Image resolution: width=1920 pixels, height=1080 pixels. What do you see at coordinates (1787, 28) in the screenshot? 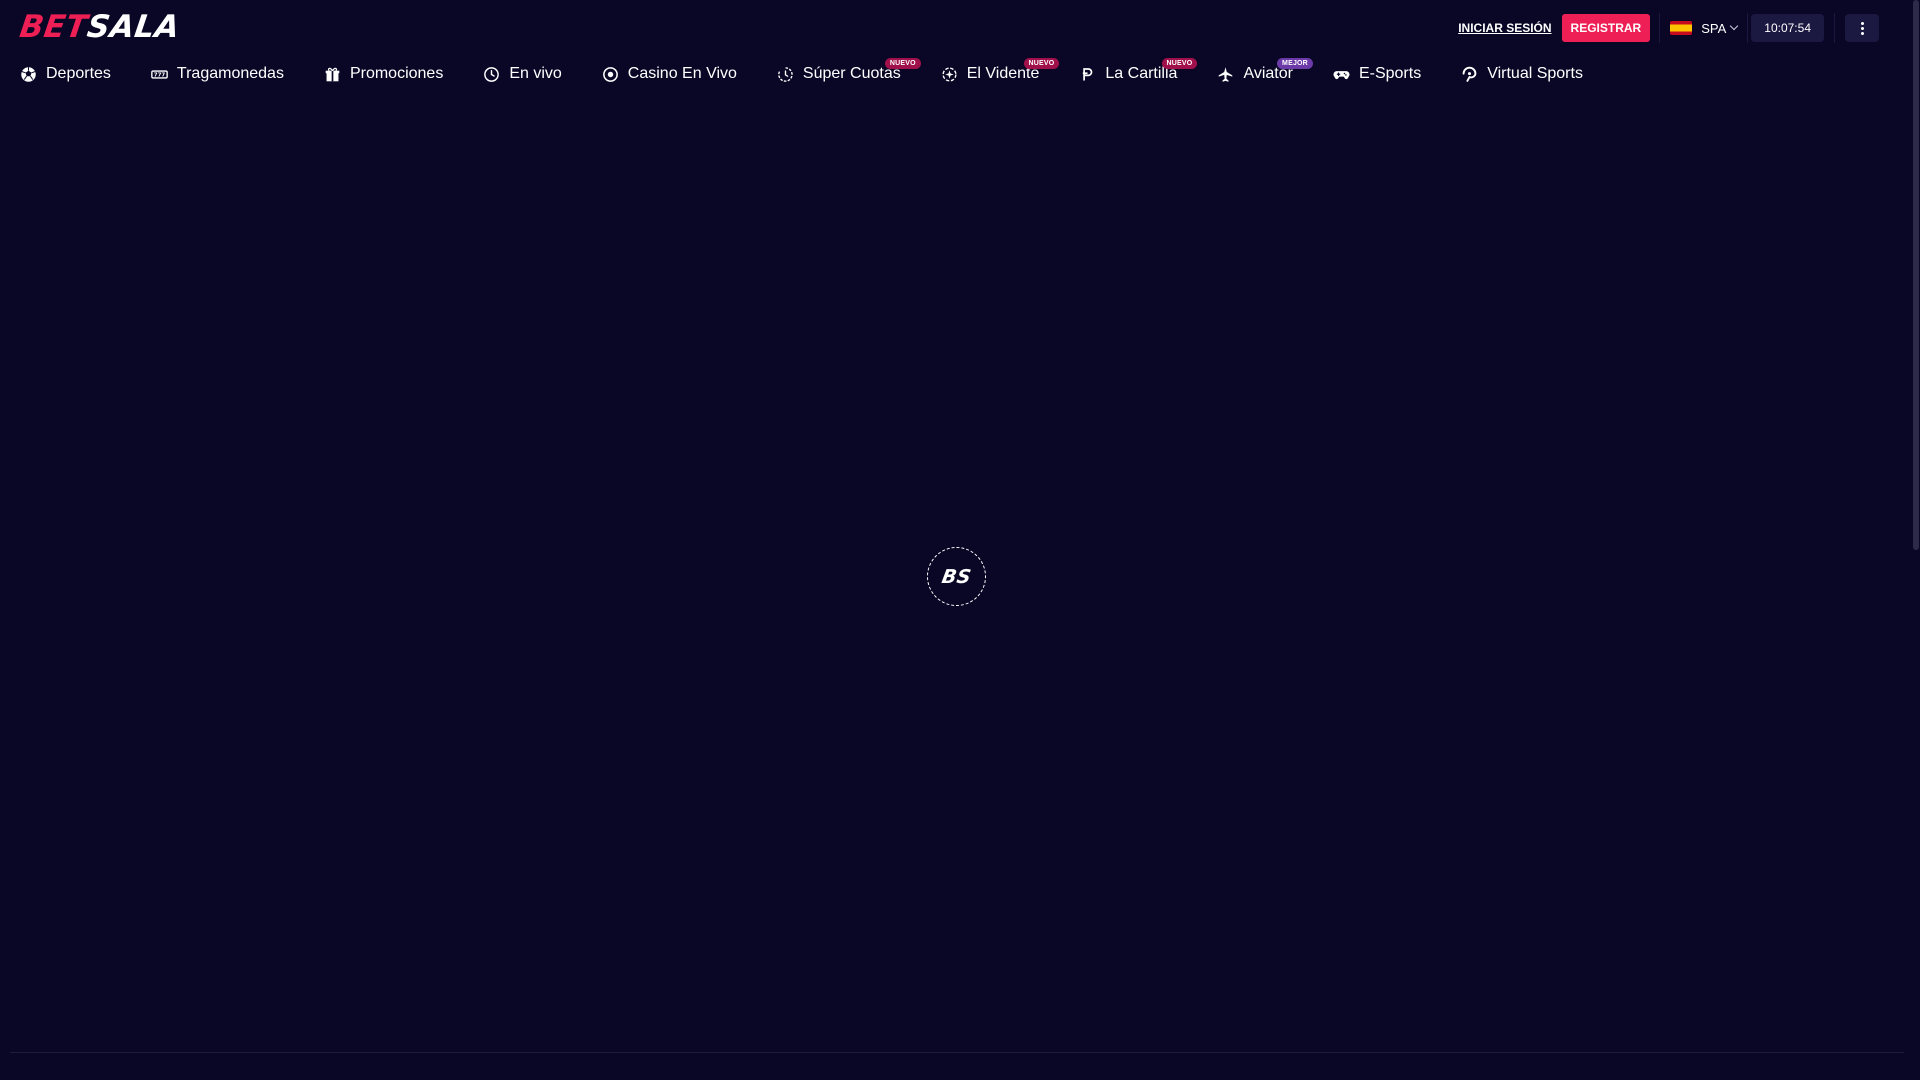
I see `clock-display: 10:07:54` at bounding box center [1787, 28].